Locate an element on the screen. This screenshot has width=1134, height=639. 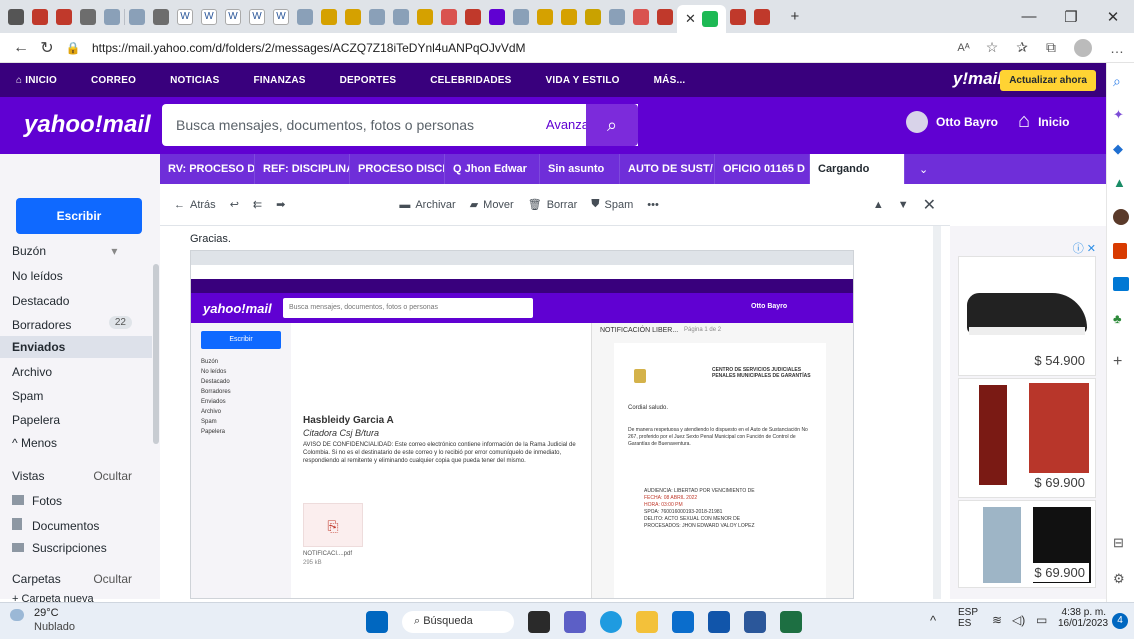
volume-icon: ◁) is located at coordinates (1018, 620).